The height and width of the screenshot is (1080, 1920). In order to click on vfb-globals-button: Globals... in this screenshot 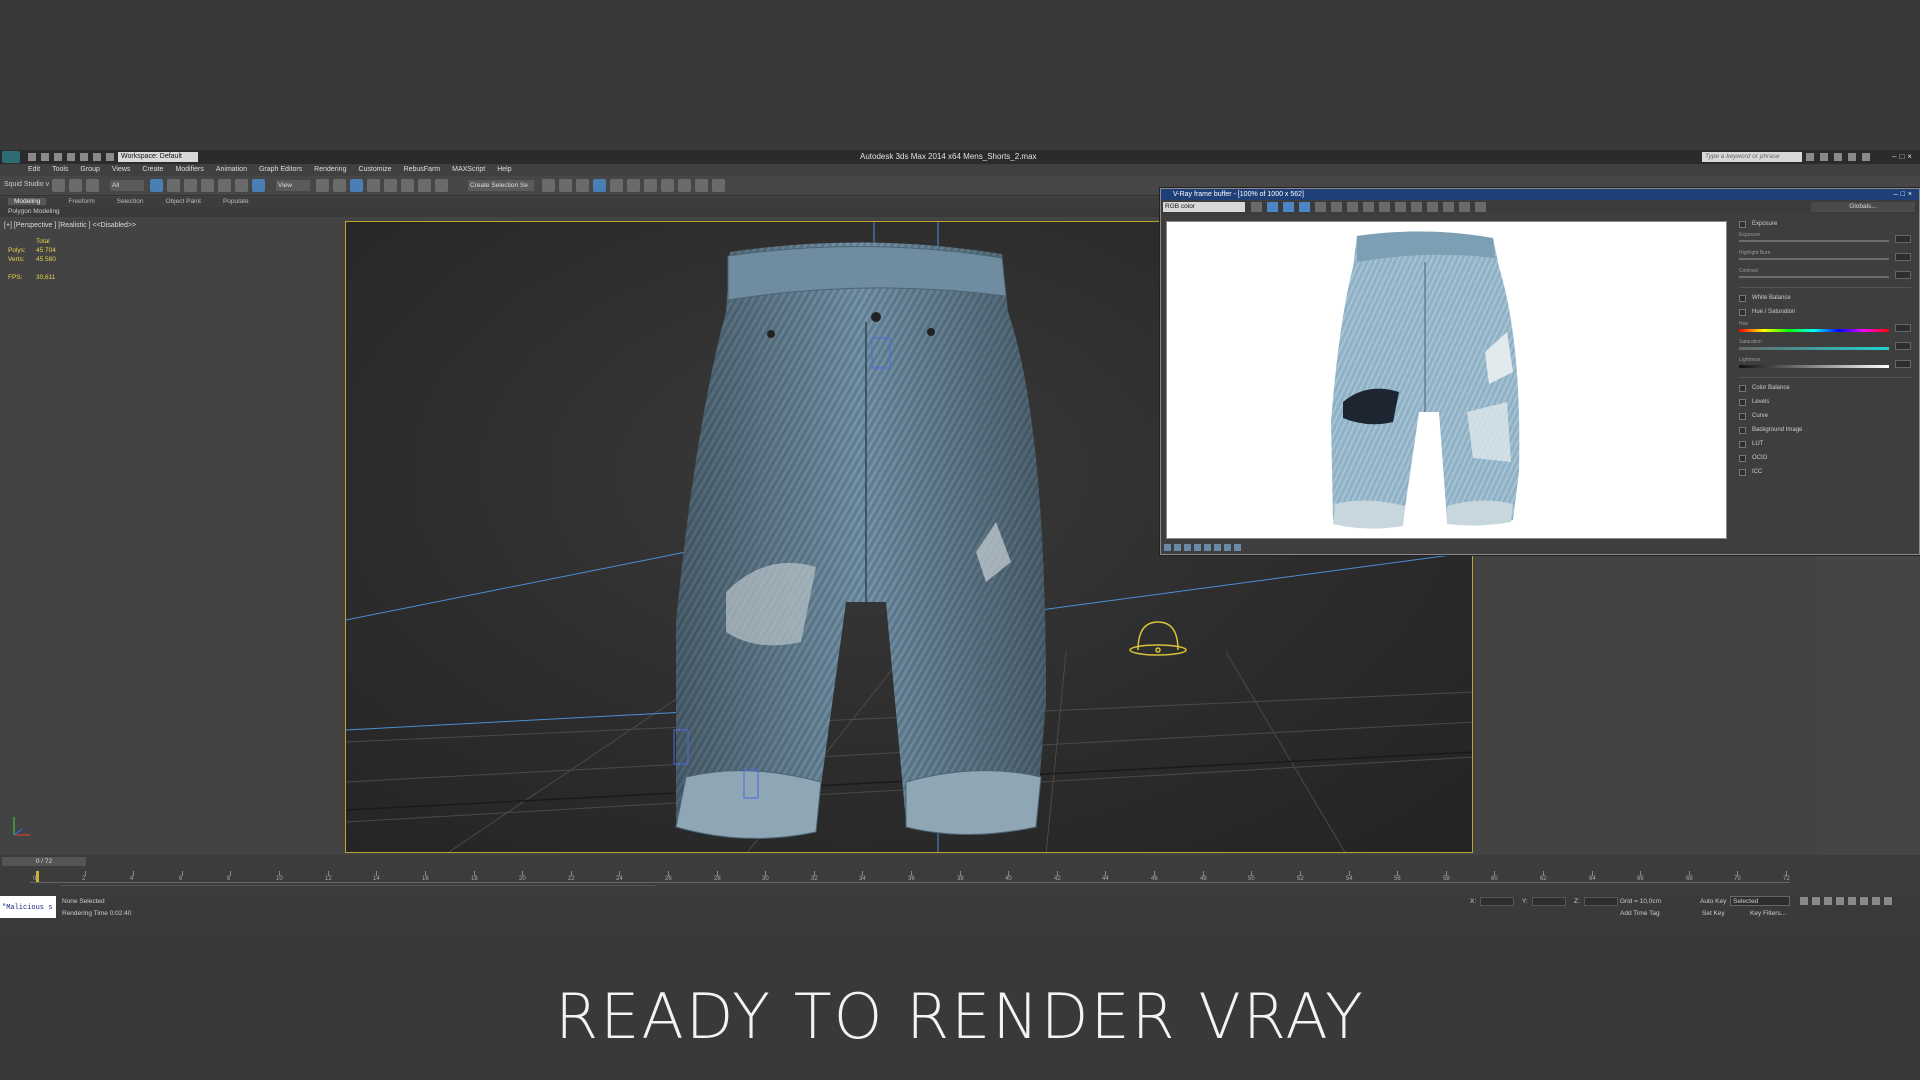, I will do `click(1863, 207)`.